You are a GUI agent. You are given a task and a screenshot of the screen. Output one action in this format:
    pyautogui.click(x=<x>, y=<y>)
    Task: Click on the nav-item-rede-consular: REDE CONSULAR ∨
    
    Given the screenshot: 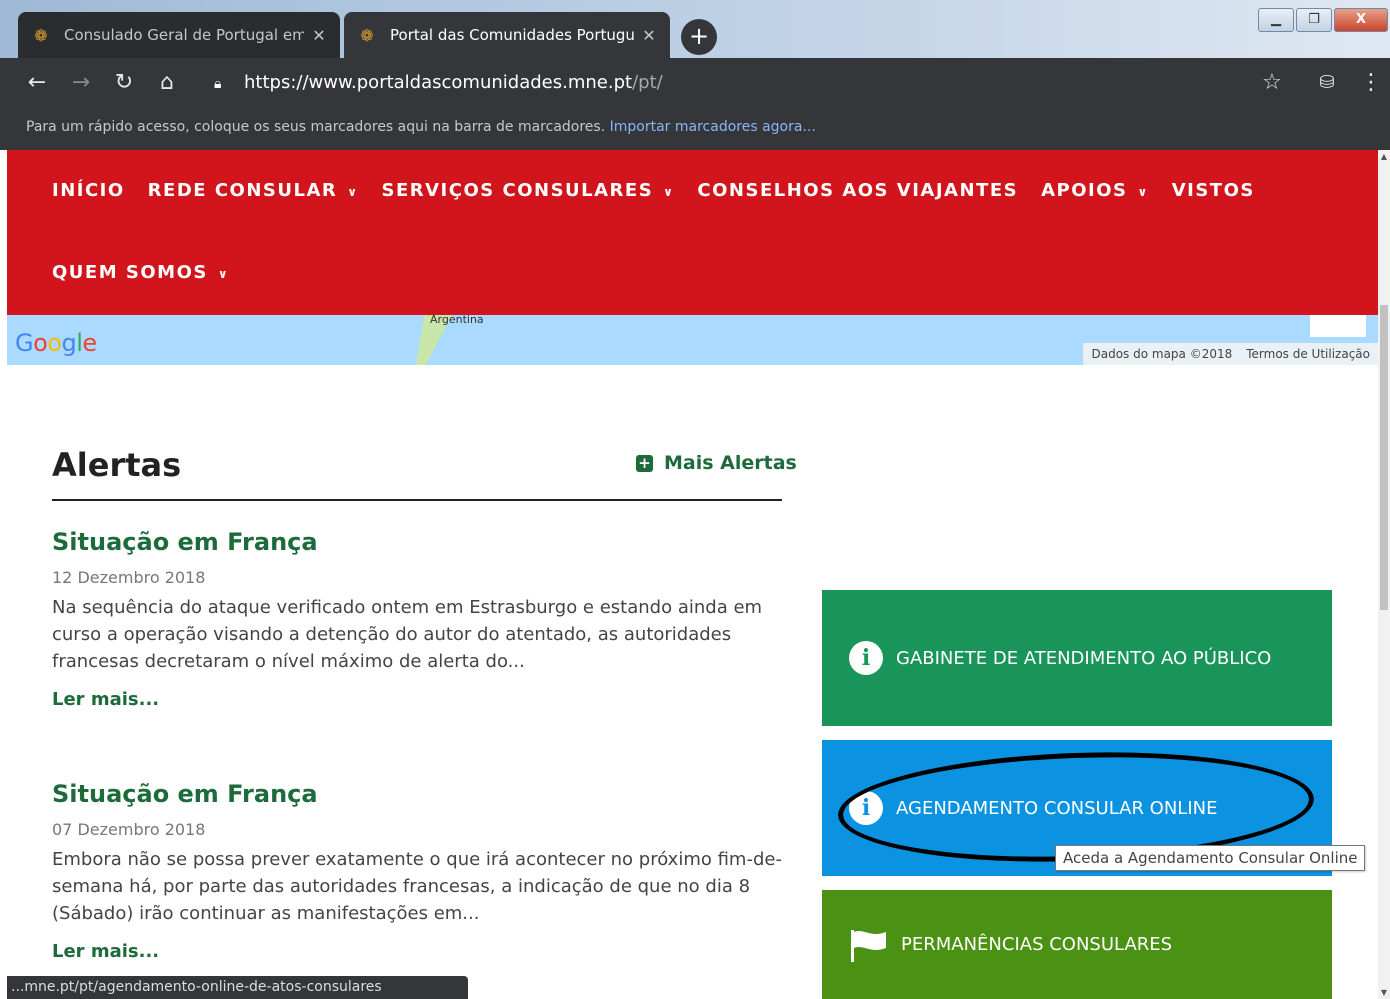 What is the action you would take?
    pyautogui.click(x=253, y=190)
    